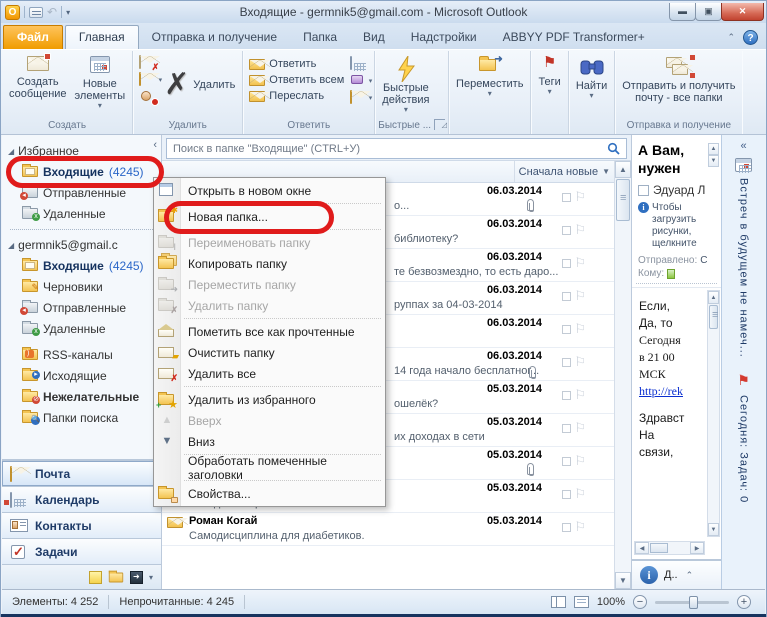 The image size is (767, 617). Describe the element at coordinates (84, 328) in the screenshot. I see `folder-deleted: x Удаленные` at that location.